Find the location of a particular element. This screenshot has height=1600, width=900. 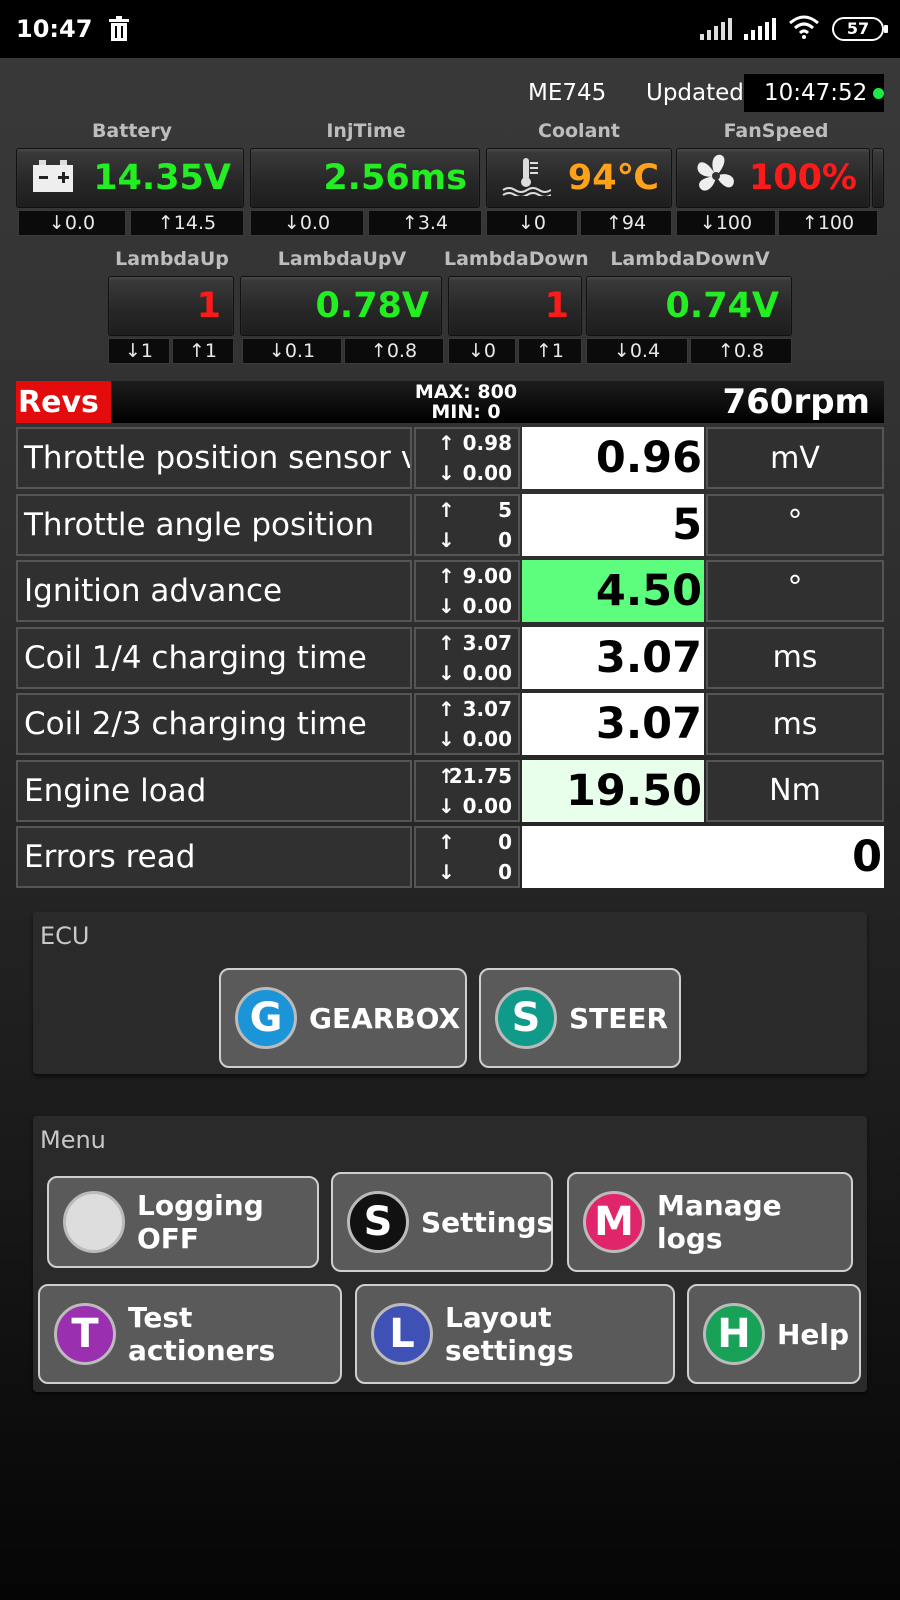

steer-label: STEER is located at coordinates (619, 1018).